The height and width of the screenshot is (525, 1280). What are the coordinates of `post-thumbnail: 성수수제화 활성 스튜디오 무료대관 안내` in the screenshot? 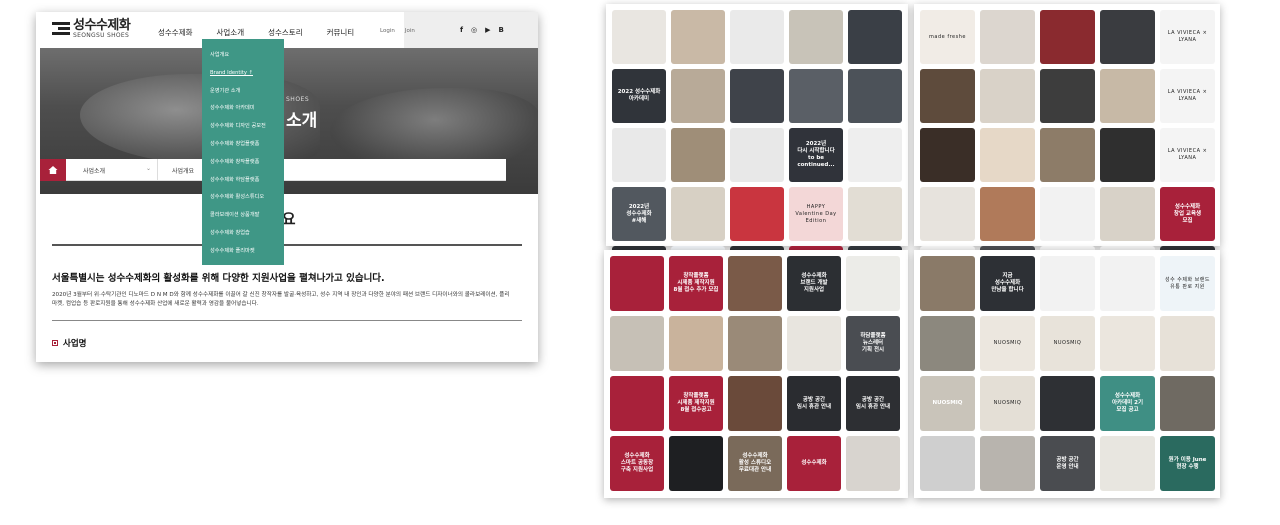 It's located at (755, 463).